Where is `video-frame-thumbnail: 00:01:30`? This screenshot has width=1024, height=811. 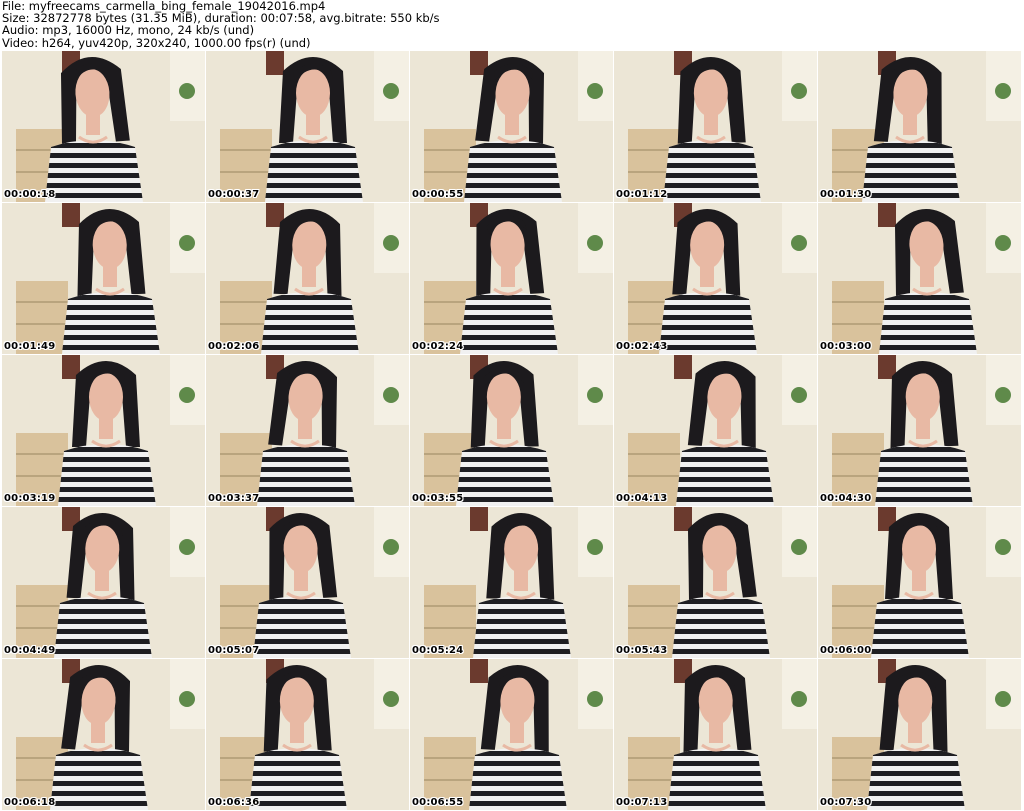
video-frame-thumbnail: 00:01:30 is located at coordinates (919, 126).